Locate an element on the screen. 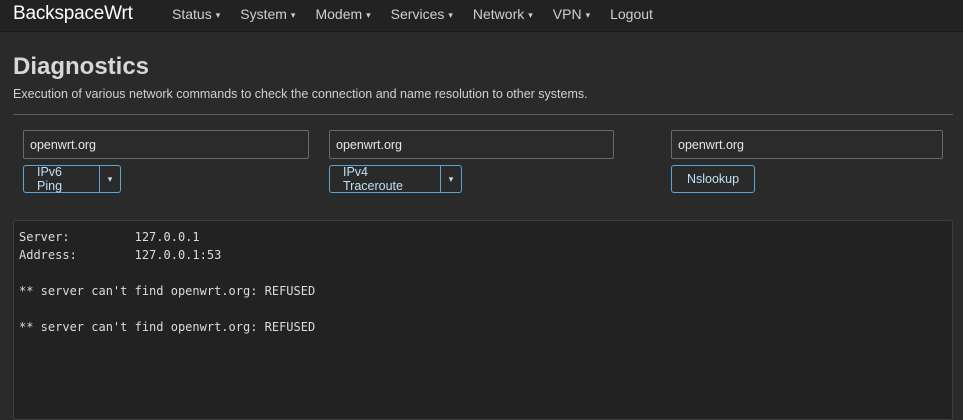 This screenshot has height=420, width=963. menu-system: System ▾ is located at coordinates (267, 15).